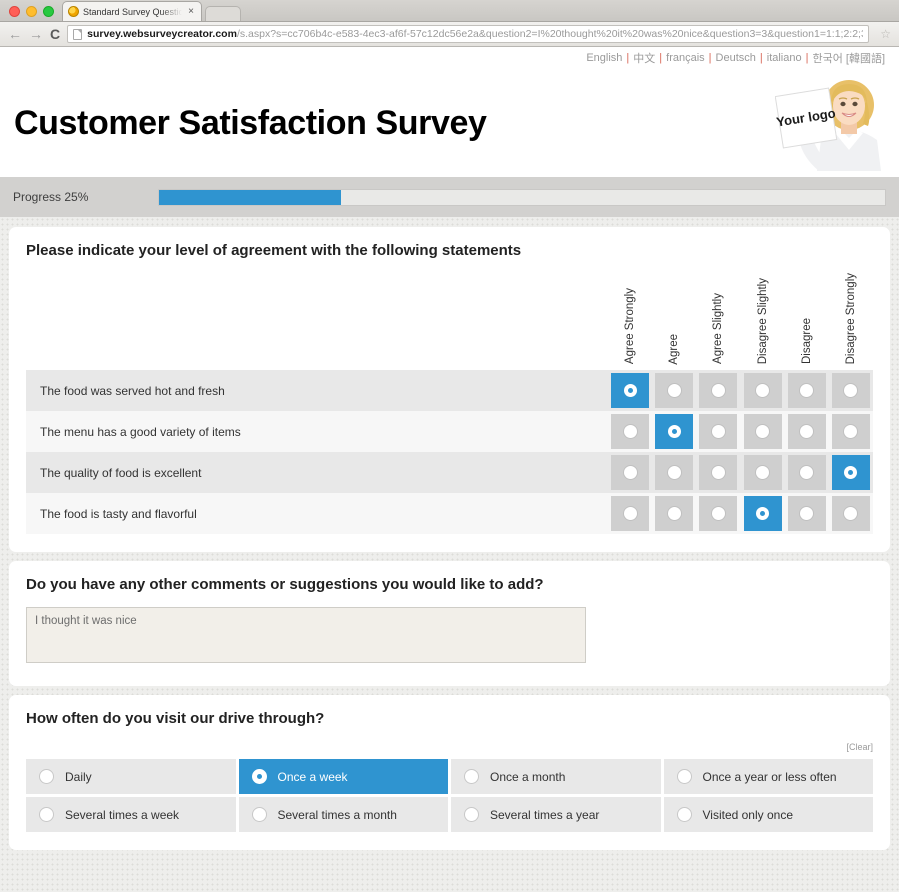 This screenshot has height=892, width=899. What do you see at coordinates (191, 11) in the screenshot?
I see `close-tab-icon: ×` at bounding box center [191, 11].